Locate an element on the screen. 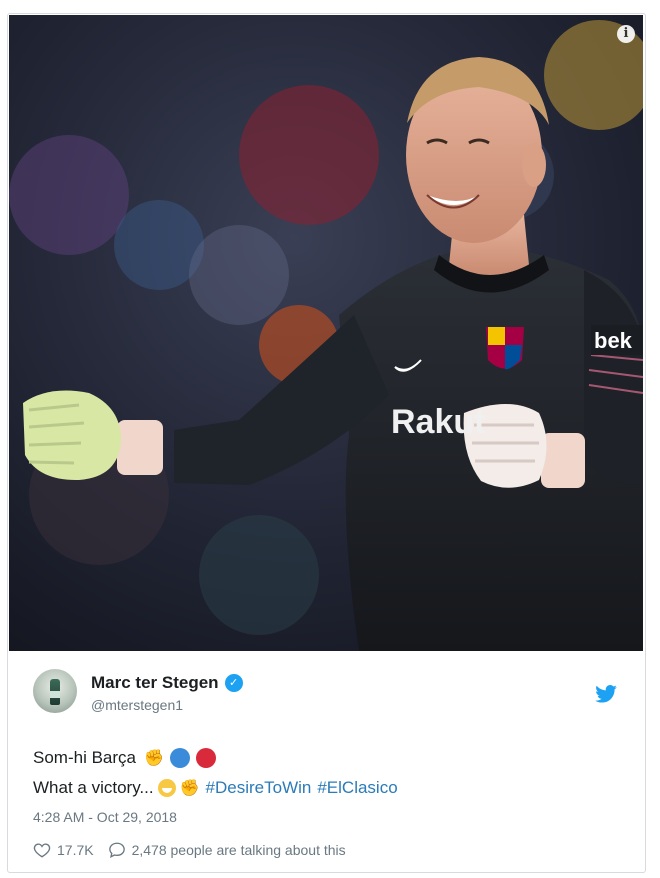  red-circle-icon is located at coordinates (205, 758).